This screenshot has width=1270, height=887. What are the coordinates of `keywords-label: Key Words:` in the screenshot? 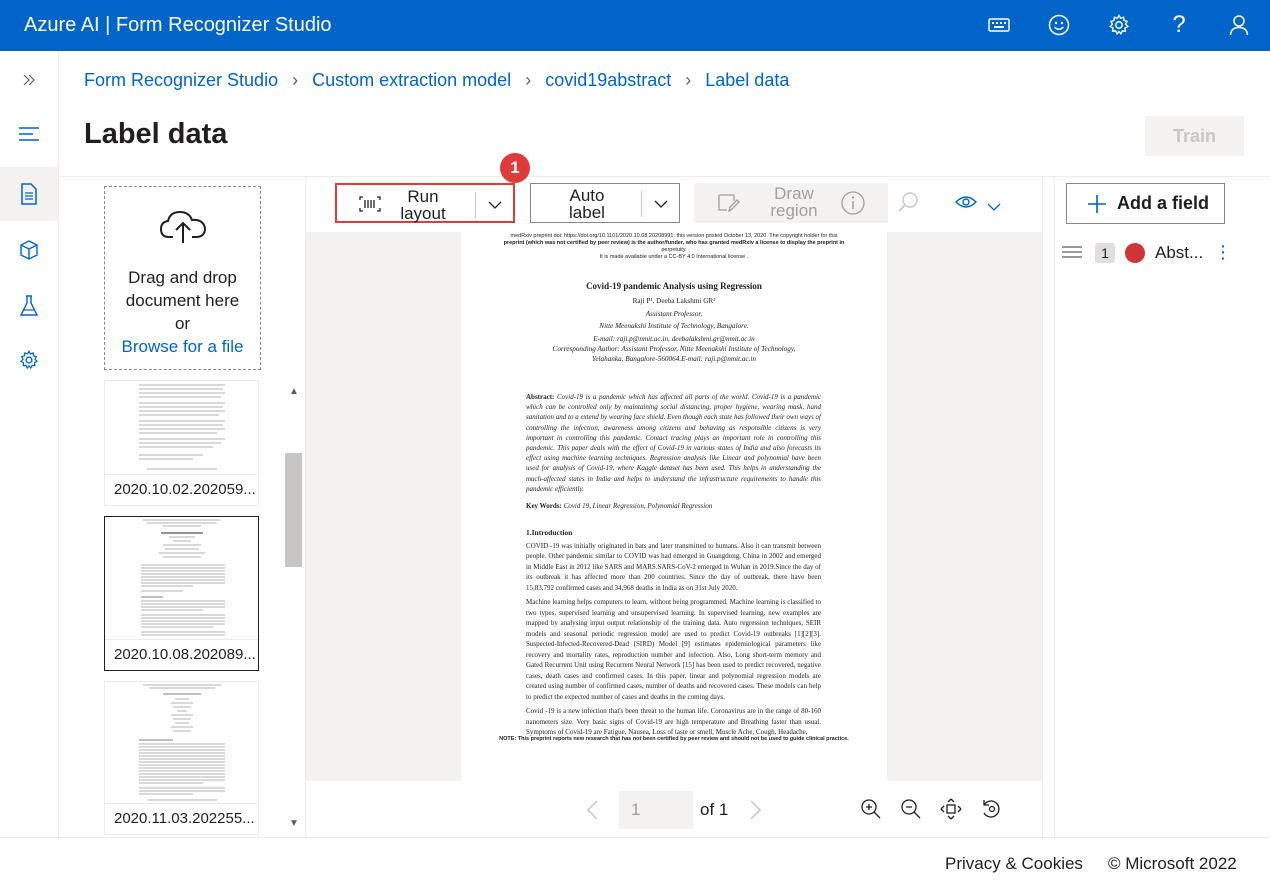 It's located at (544, 506).